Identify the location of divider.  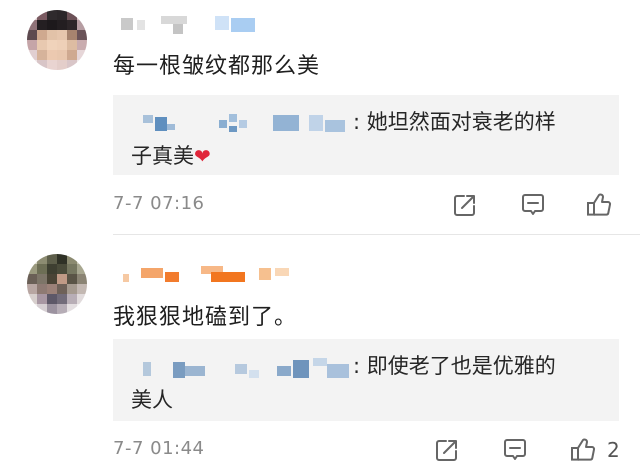
(376, 234).